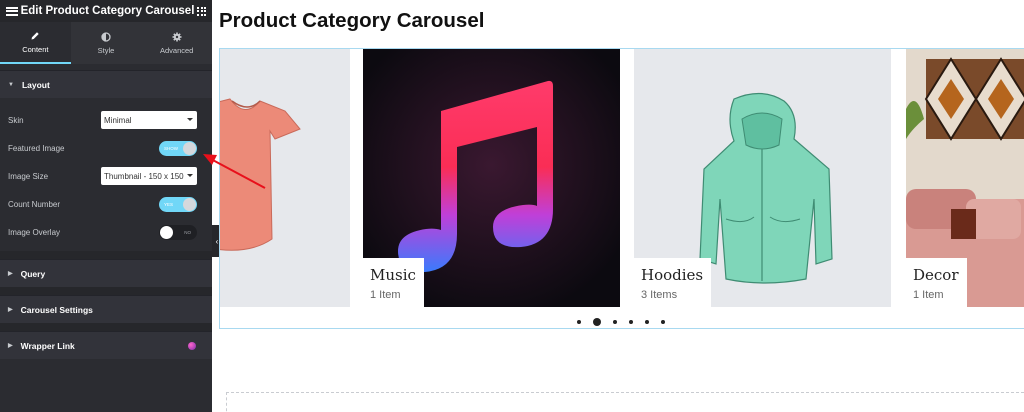 The width and height of the screenshot is (1024, 412). What do you see at coordinates (118, 120) in the screenshot?
I see `skin-value: Minimal` at bounding box center [118, 120].